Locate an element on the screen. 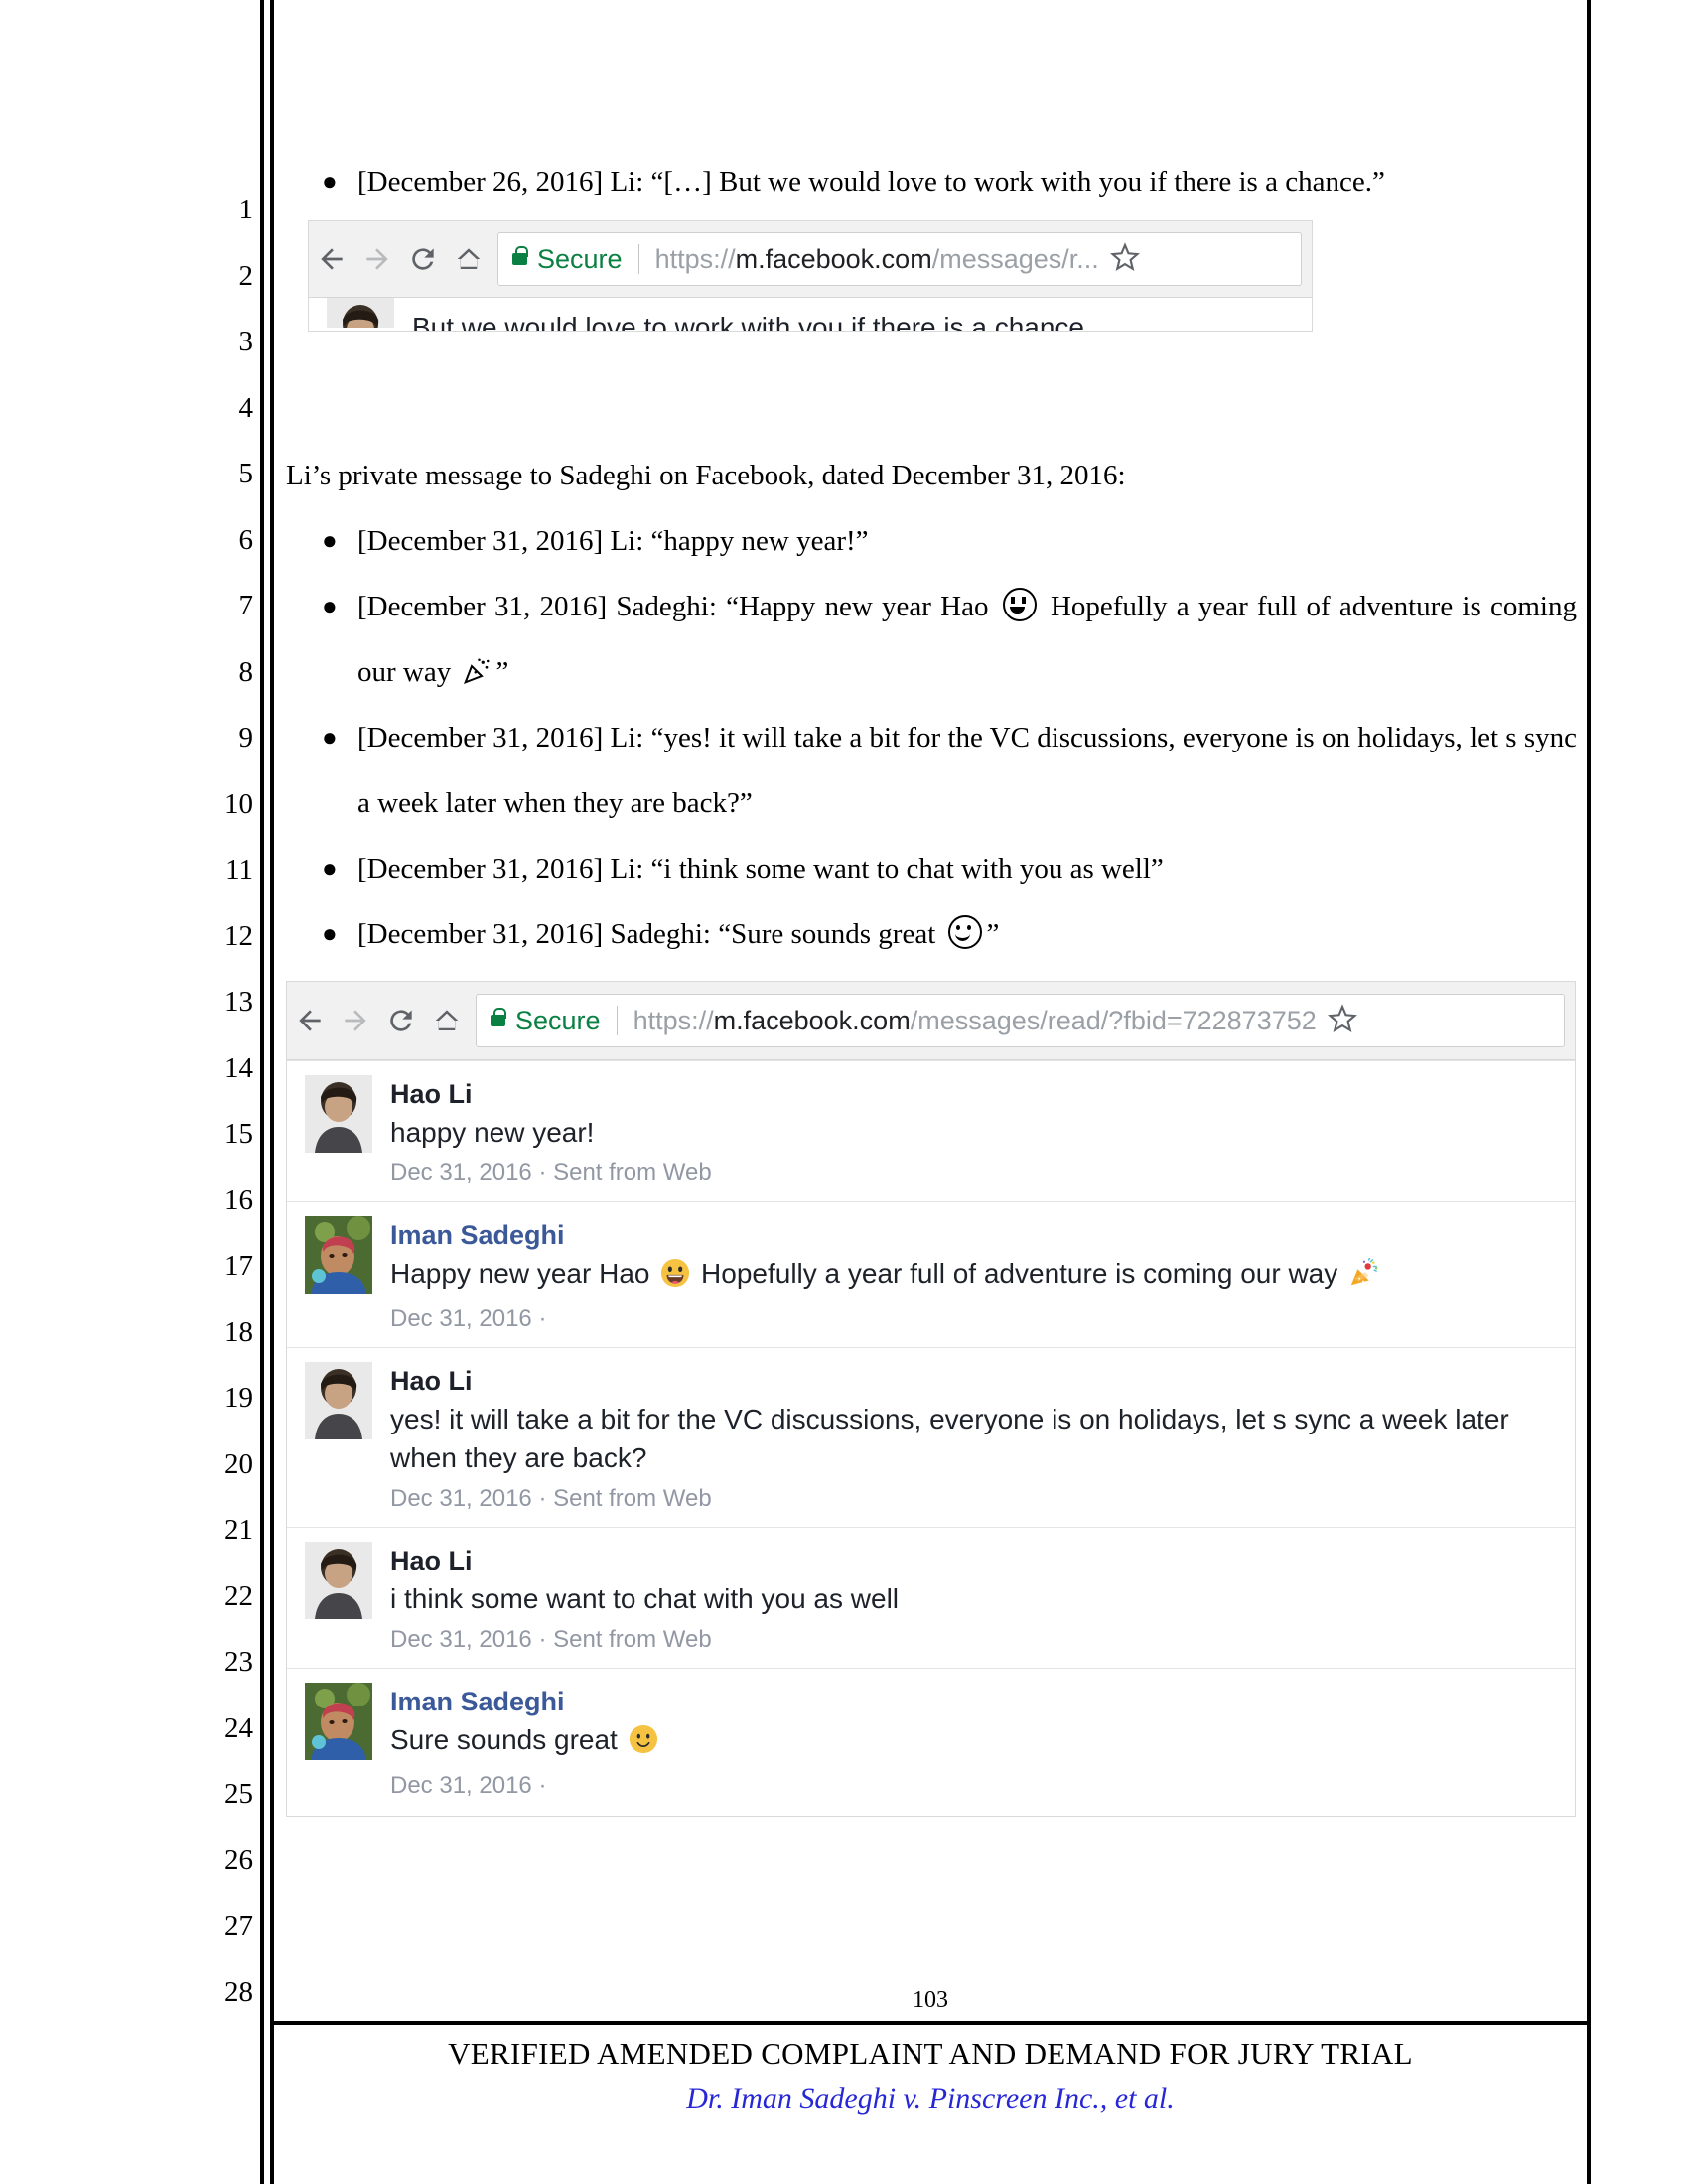  line-number: 20 is located at coordinates (238, 1463).